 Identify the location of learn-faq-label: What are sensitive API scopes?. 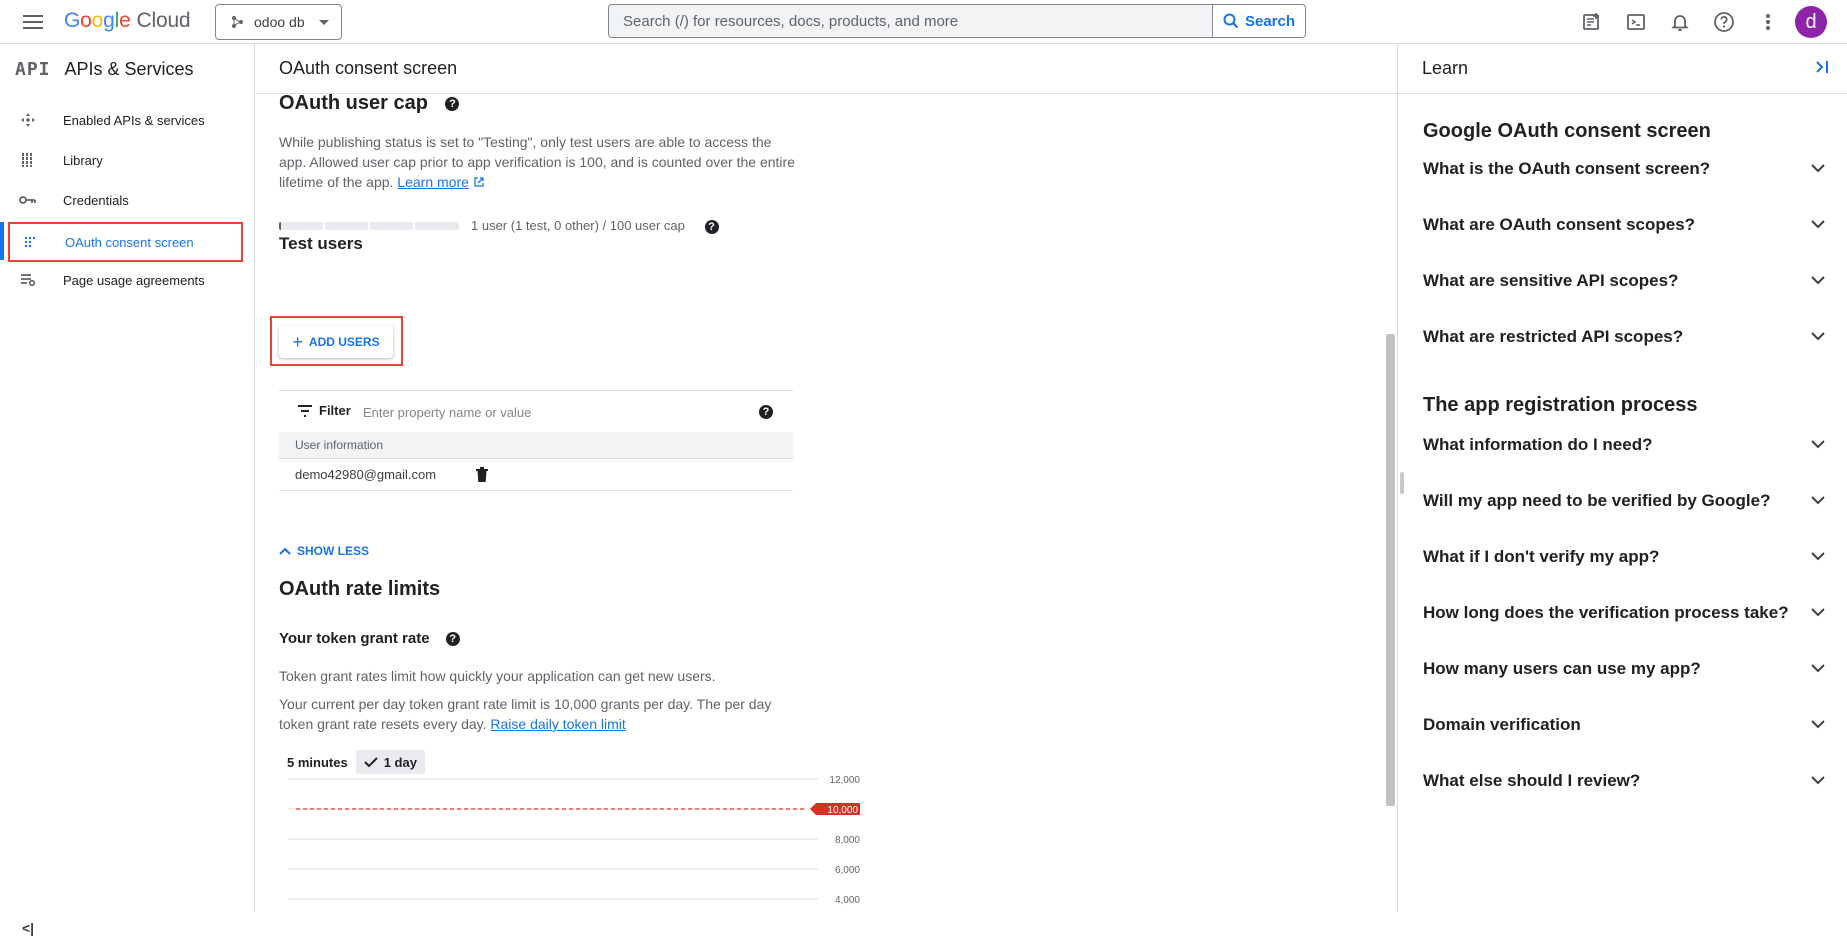
(1551, 280).